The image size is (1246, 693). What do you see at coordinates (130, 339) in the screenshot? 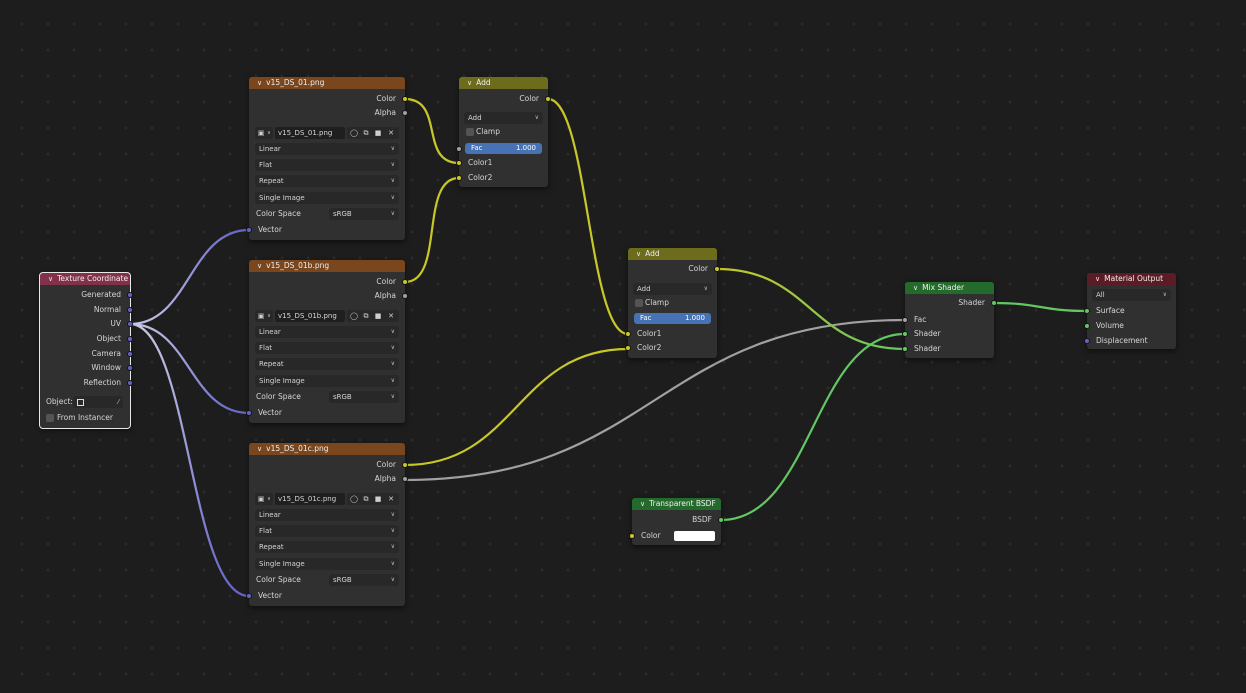
I see `socket-object` at bounding box center [130, 339].